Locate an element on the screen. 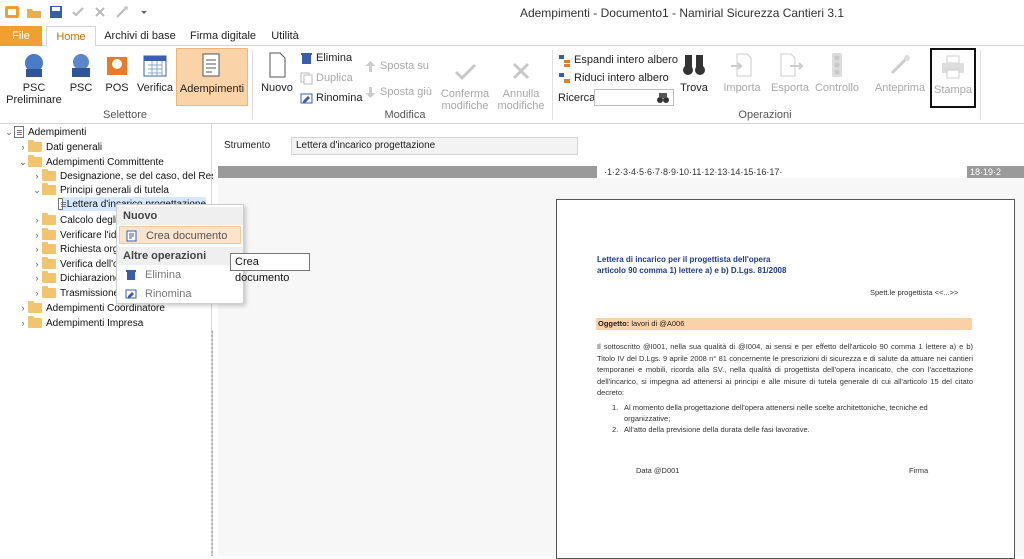 This screenshot has height=559, width=1024. tree-label: Calcolo degli is located at coordinates (89, 220).